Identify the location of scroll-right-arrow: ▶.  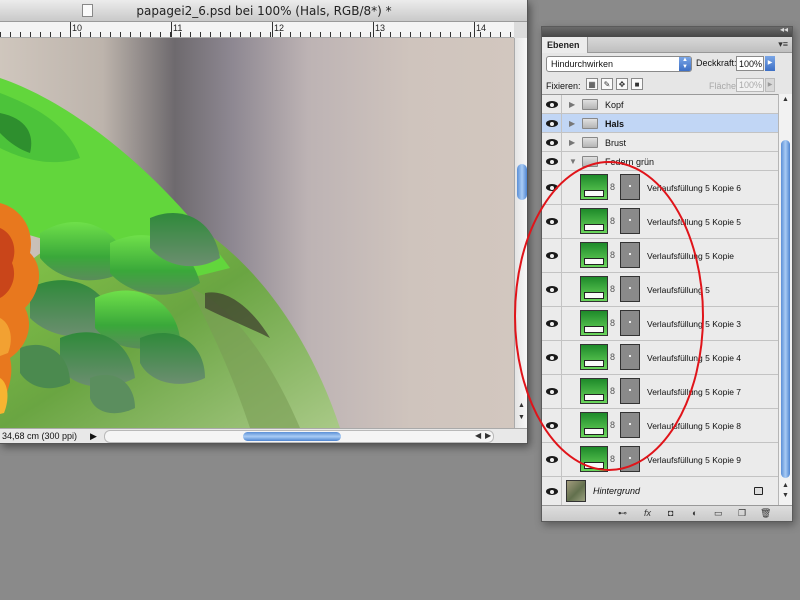
(488, 435).